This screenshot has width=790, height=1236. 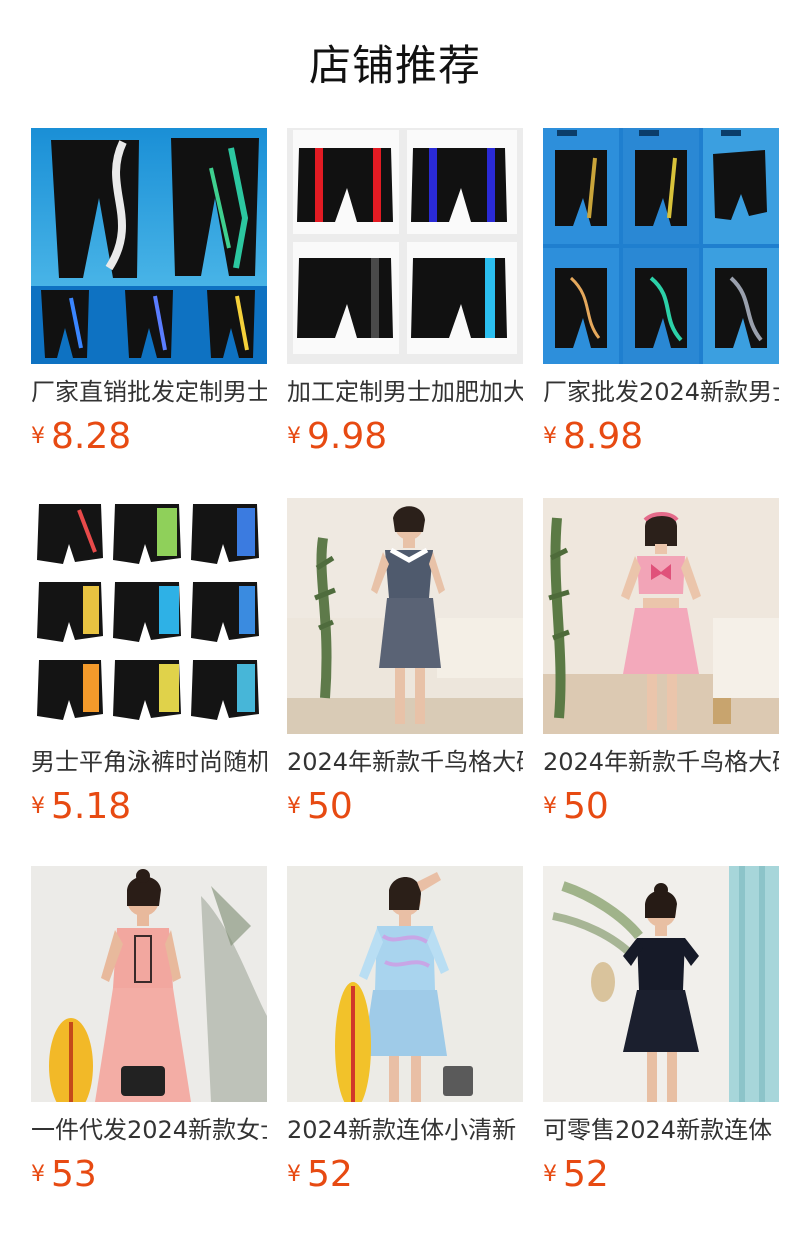 I want to click on product-title: 厂家批发2024新款男士, so click(x=661, y=392).